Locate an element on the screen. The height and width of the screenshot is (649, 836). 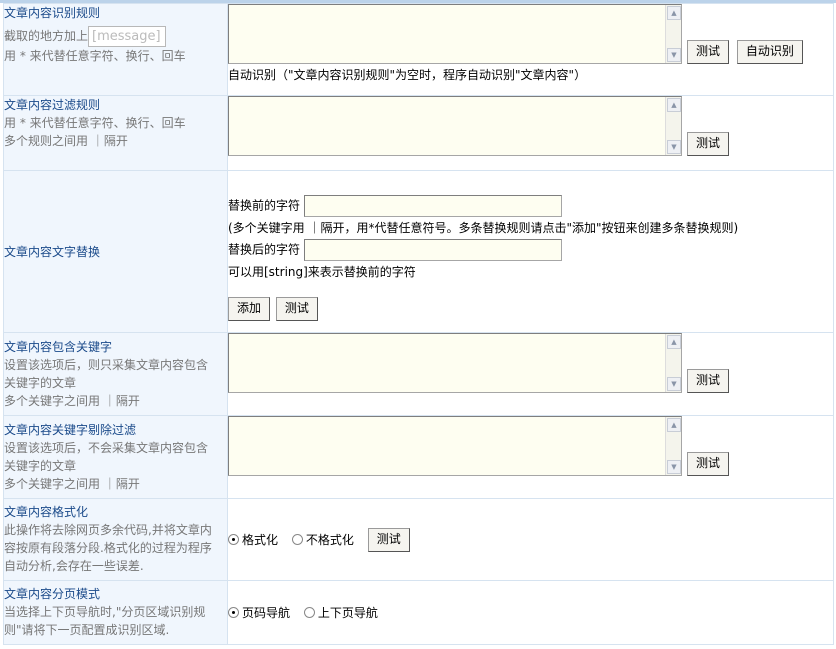
page-number-nav-label: 页码导航 is located at coordinates (266, 613).